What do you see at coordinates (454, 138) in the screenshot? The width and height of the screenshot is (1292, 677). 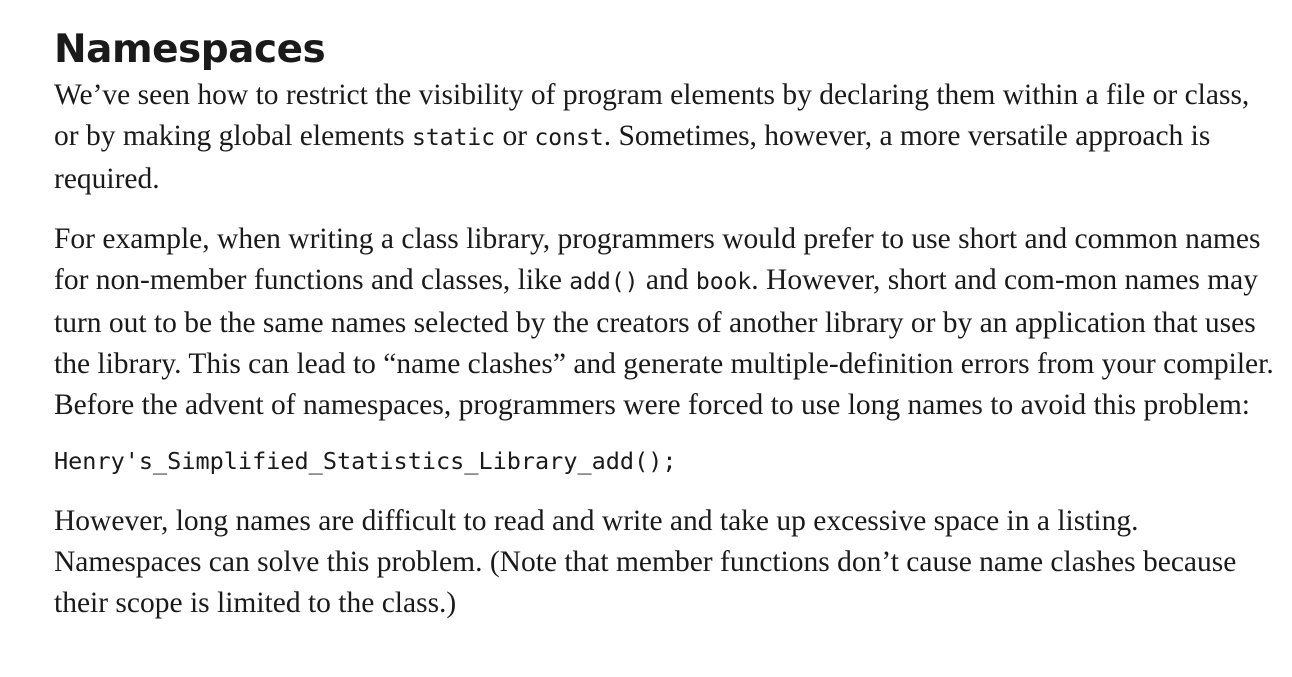 I see `inline-code-static: static` at bounding box center [454, 138].